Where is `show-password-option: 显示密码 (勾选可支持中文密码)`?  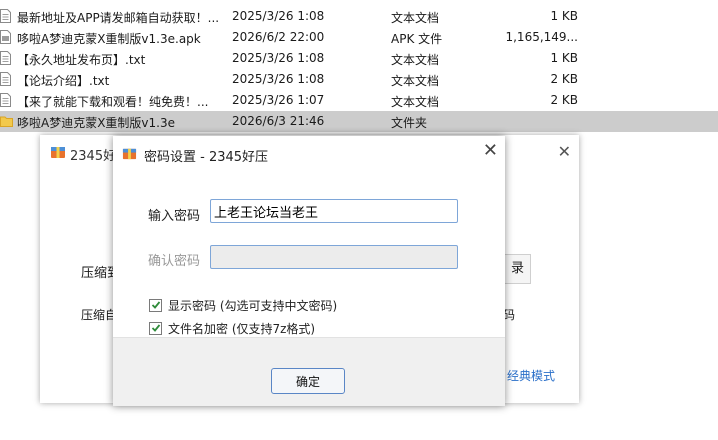
show-password-option: 显示密码 (勾选可支持中文密码) is located at coordinates (243, 305).